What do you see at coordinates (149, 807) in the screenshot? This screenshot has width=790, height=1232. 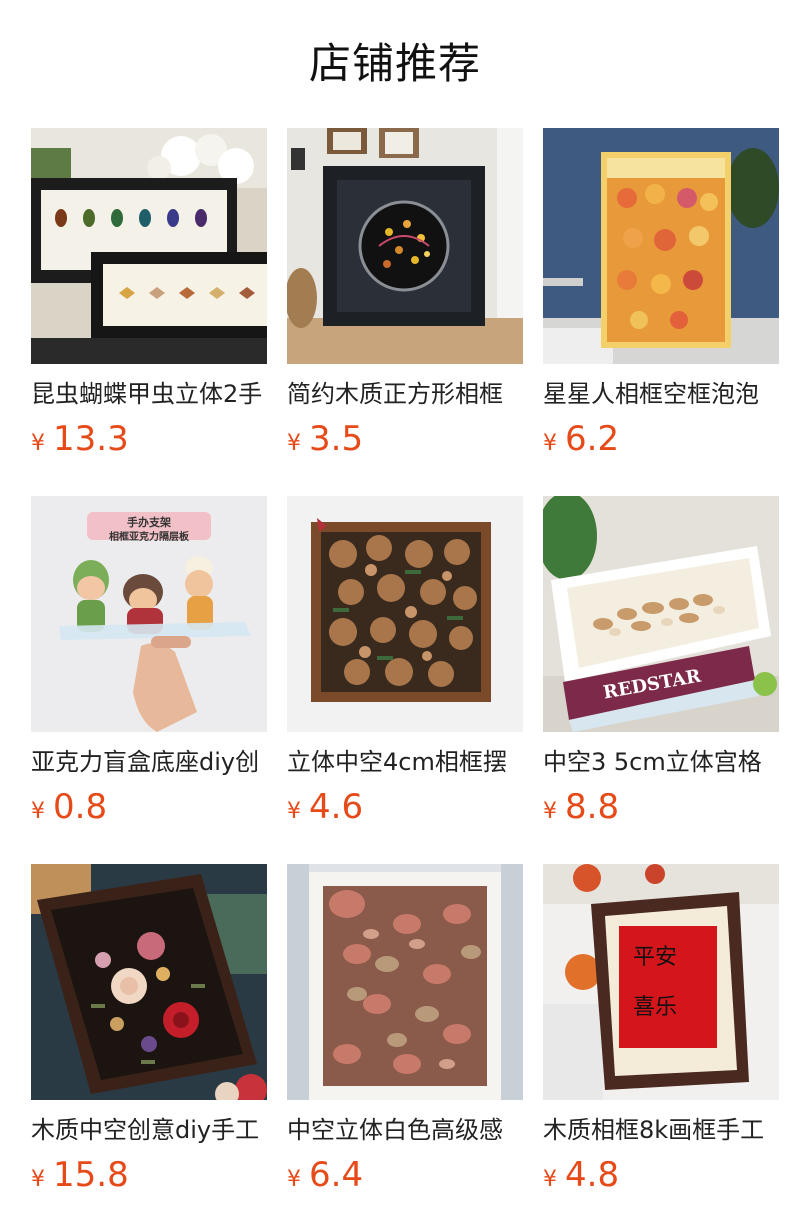 I see `product-price: ¥0.8` at bounding box center [149, 807].